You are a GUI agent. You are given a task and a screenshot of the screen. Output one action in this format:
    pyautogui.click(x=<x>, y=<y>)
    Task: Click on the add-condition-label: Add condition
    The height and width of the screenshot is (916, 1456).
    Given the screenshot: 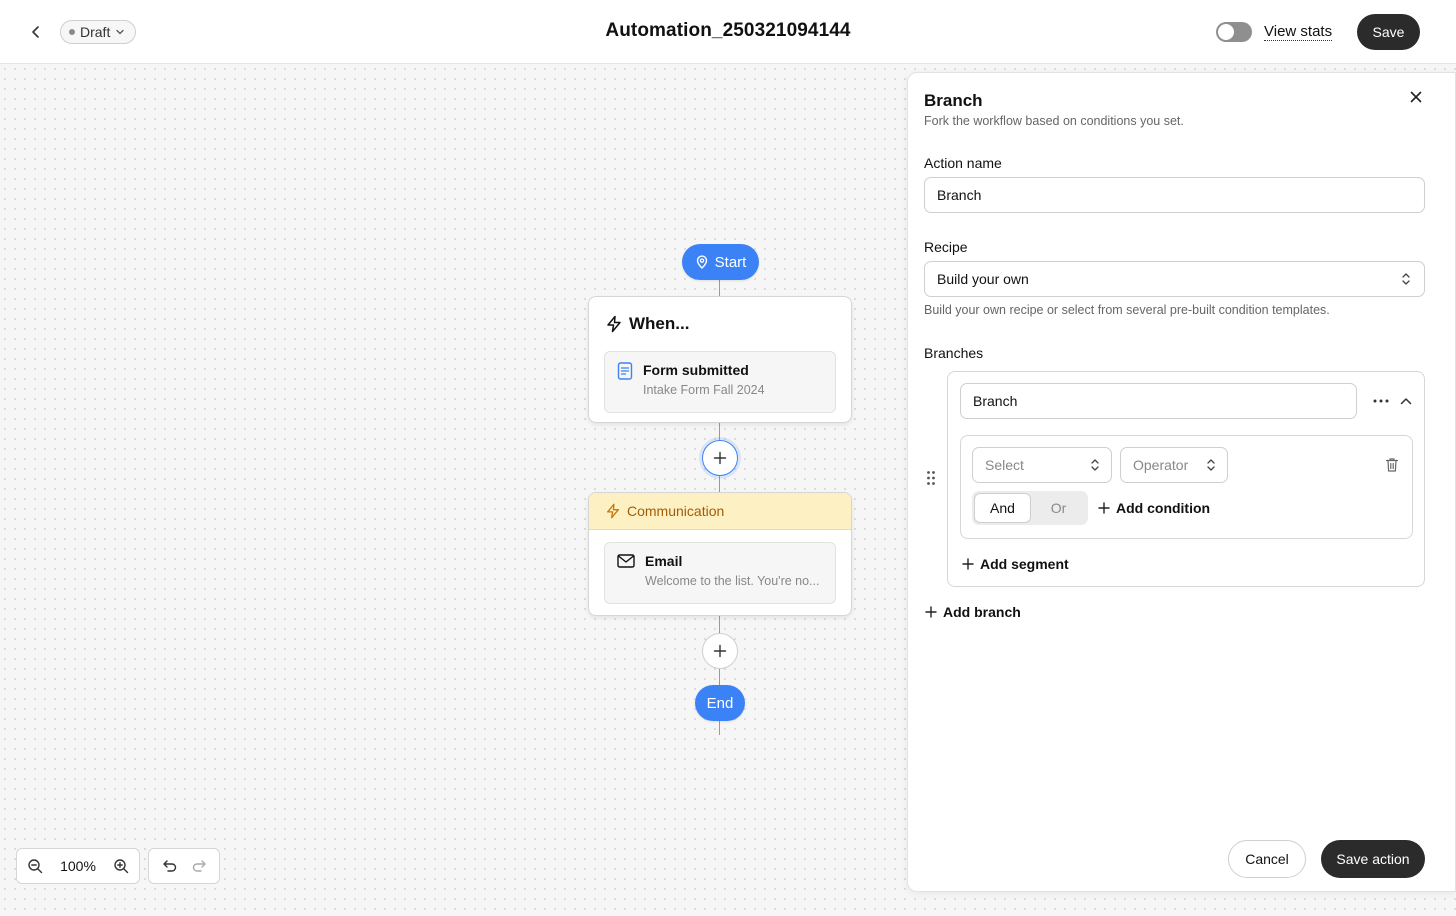 What is the action you would take?
    pyautogui.click(x=1163, y=508)
    